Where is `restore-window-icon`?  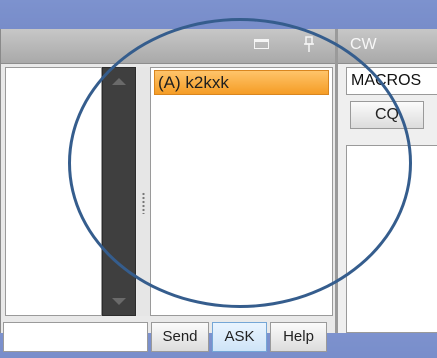
restore-window-icon is located at coordinates (261, 44).